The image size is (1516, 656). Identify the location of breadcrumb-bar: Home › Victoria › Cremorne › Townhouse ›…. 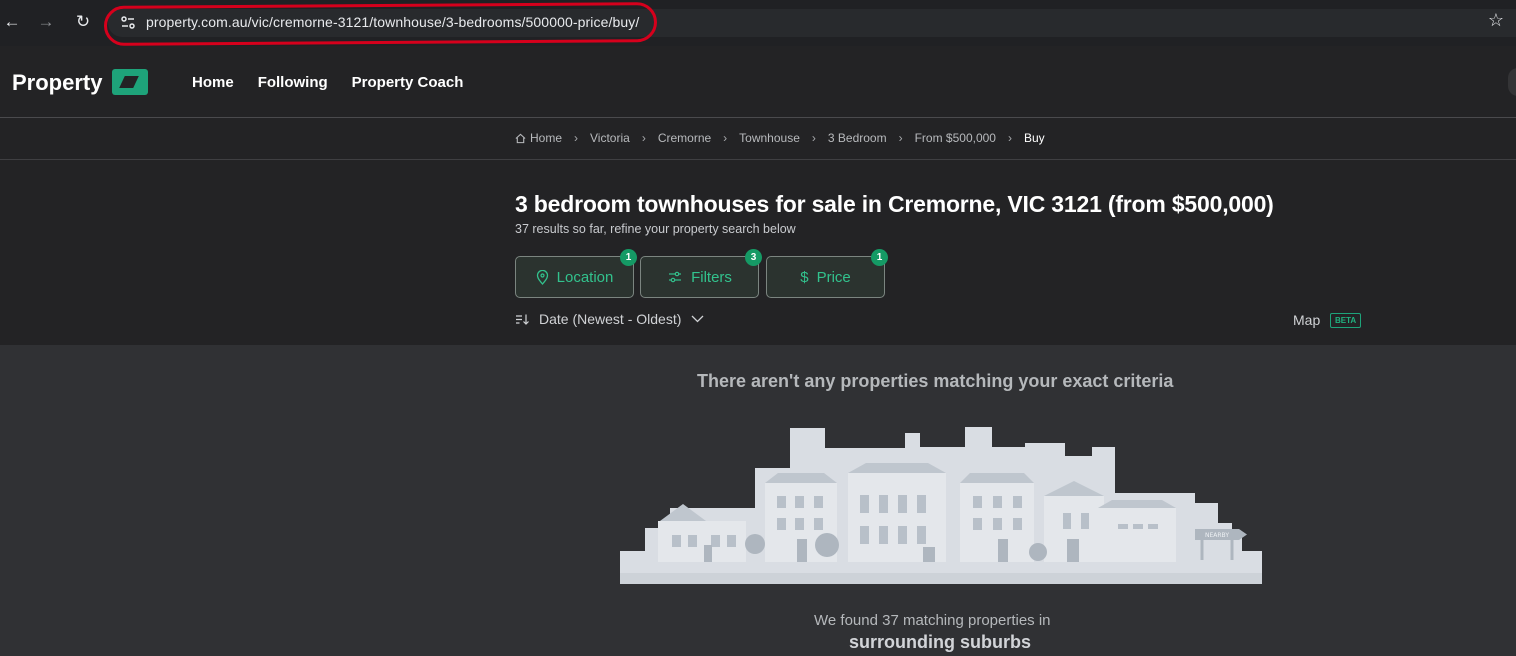
(758, 139).